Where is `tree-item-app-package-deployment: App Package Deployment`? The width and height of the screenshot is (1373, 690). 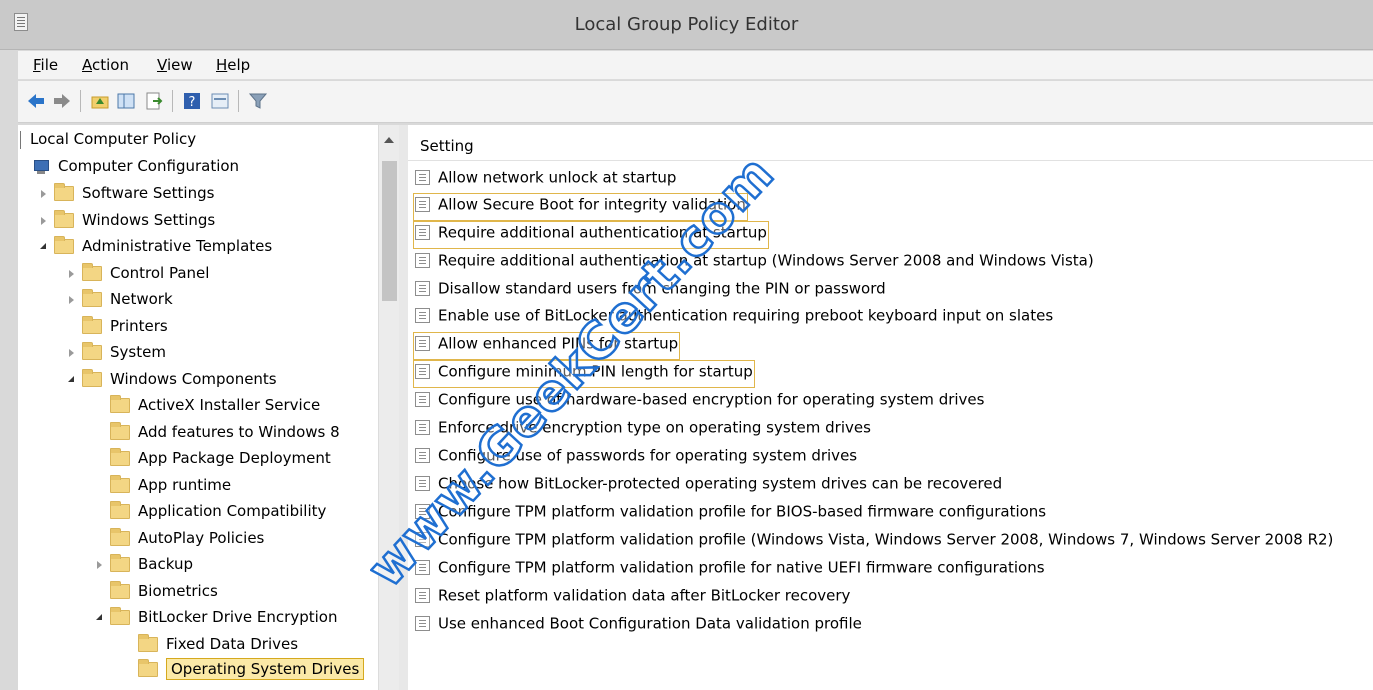
tree-item-app-package-deployment: App Package Deployment is located at coordinates (220, 461).